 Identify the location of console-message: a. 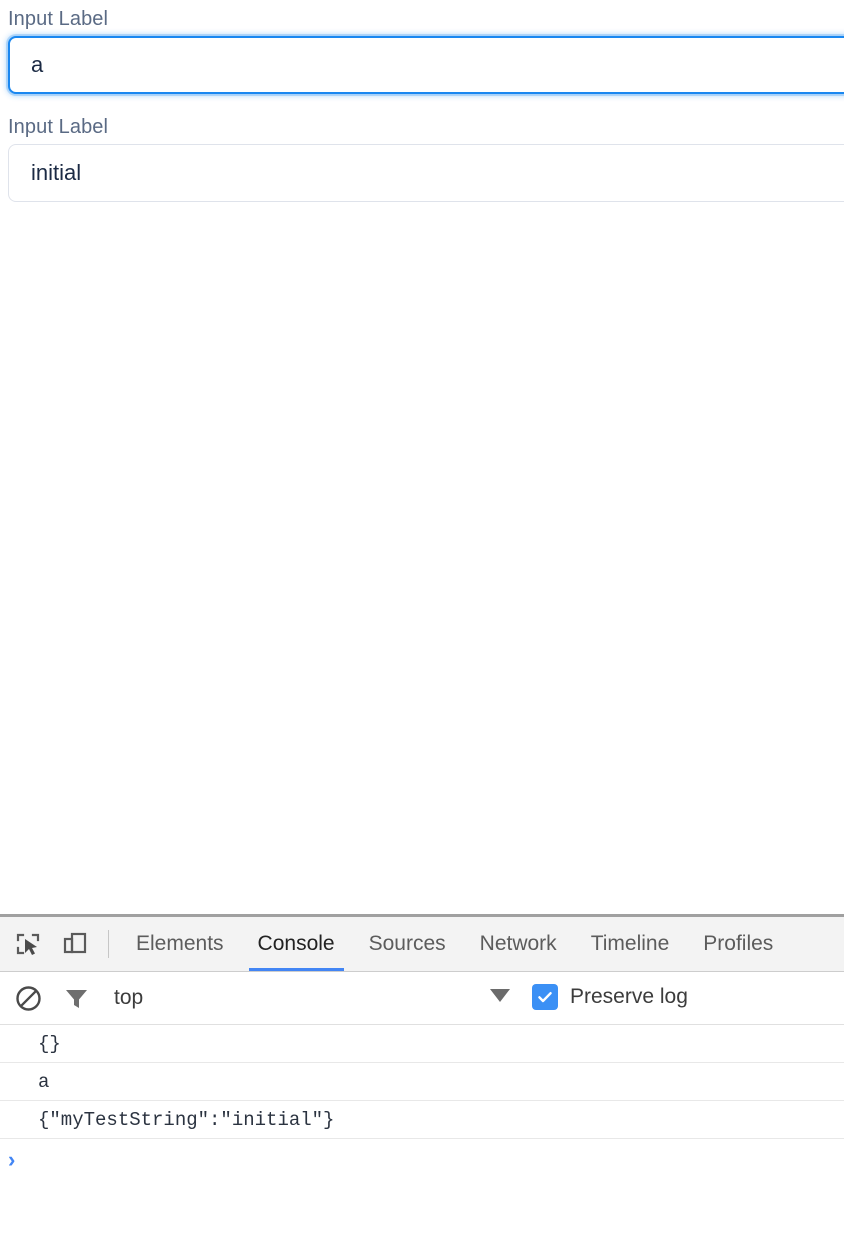
(422, 1082).